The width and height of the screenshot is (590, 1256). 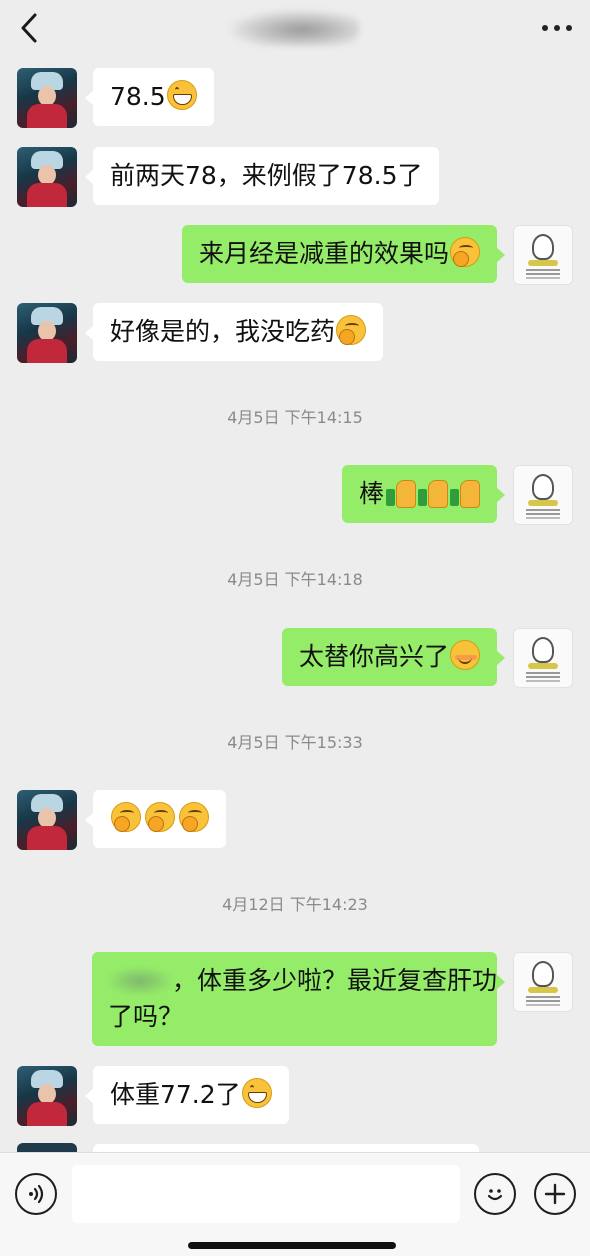 What do you see at coordinates (557, 28) in the screenshot?
I see `more-options-button` at bounding box center [557, 28].